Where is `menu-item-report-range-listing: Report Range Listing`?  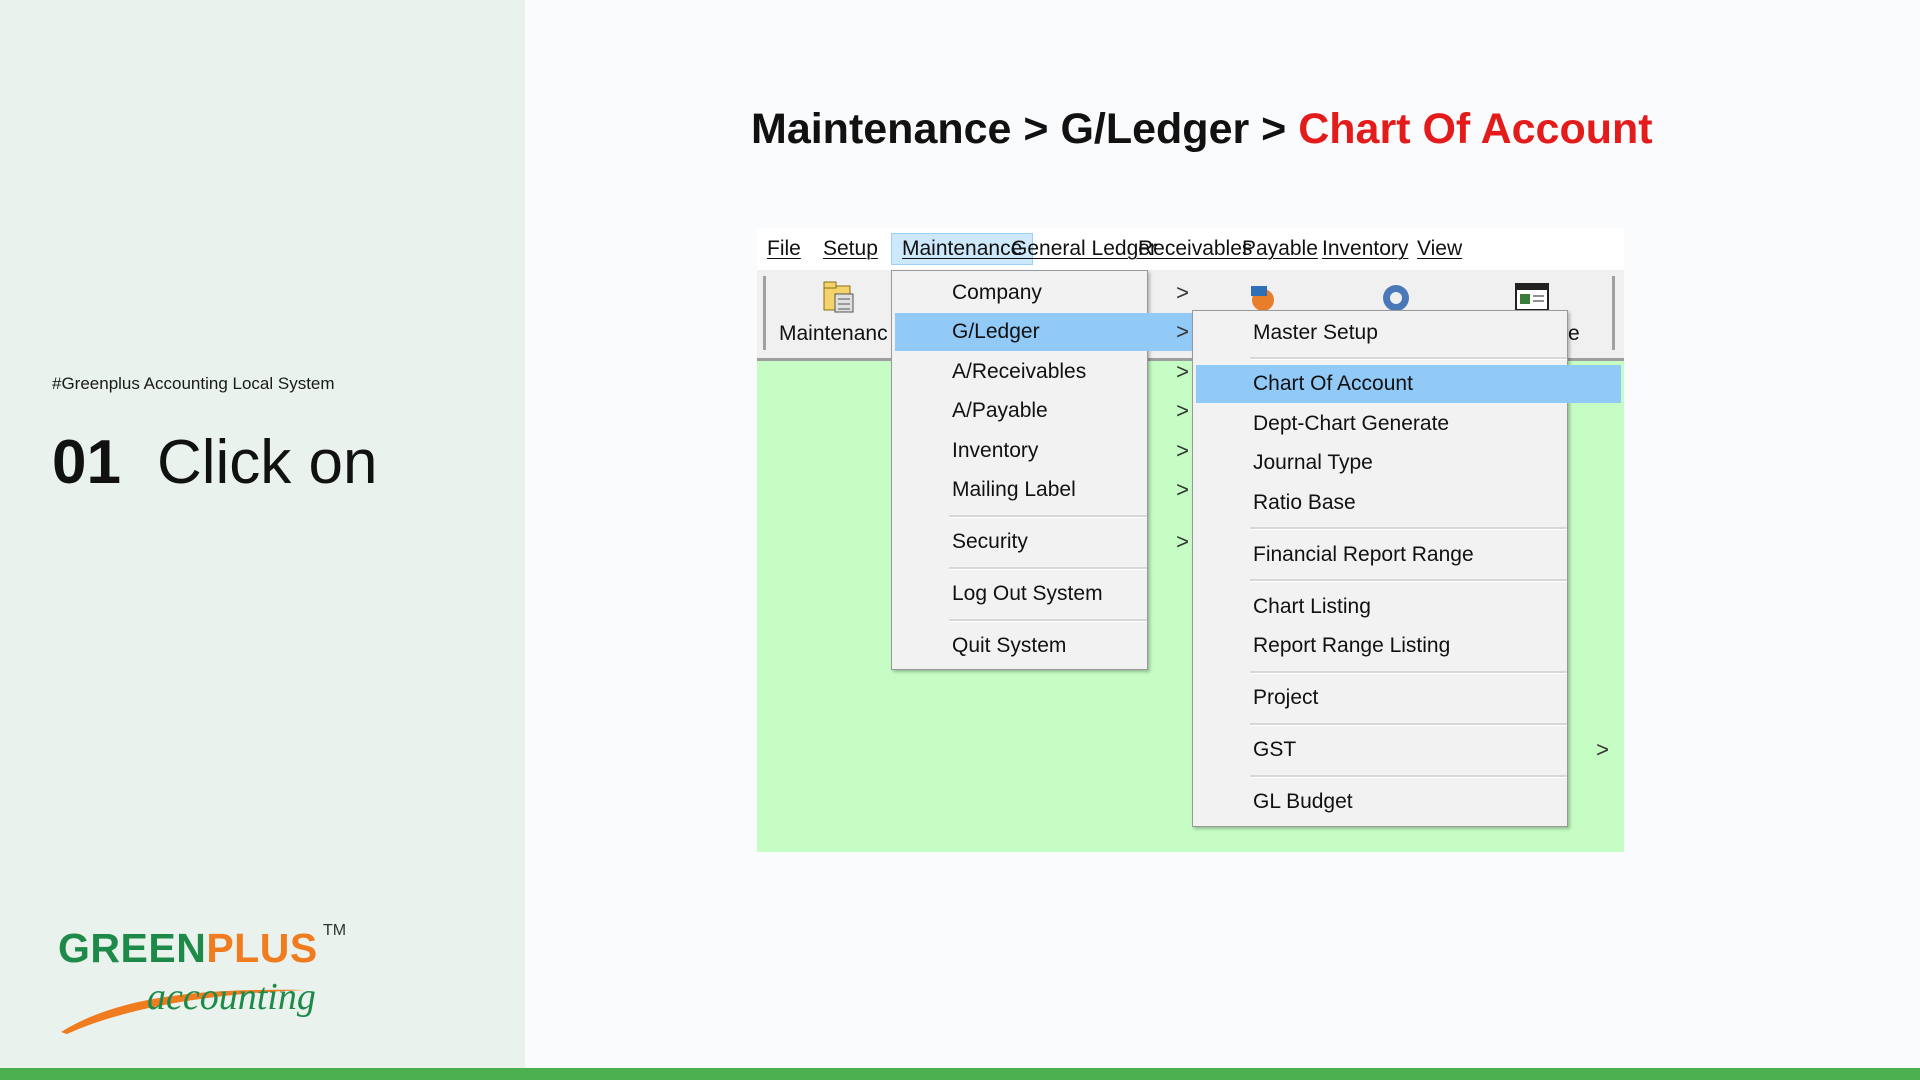 menu-item-report-range-listing: Report Range Listing is located at coordinates (1408, 646).